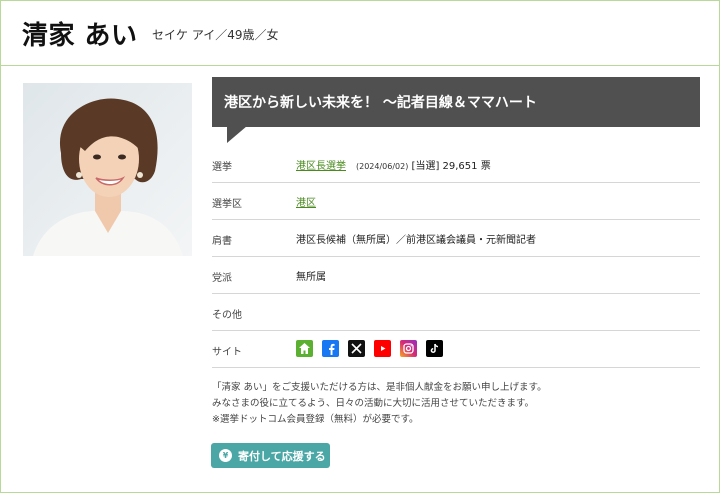 This screenshot has height=493, width=720. I want to click on catchphrase-banner: 港区から新しい未来を！ 〜記者目線＆ママハート, so click(456, 102).